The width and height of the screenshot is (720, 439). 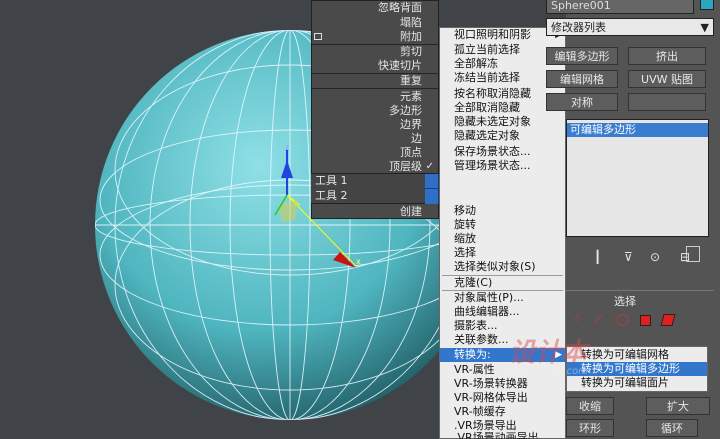 What do you see at coordinates (672, 428) in the screenshot?
I see `loop-button: 循环` at bounding box center [672, 428].